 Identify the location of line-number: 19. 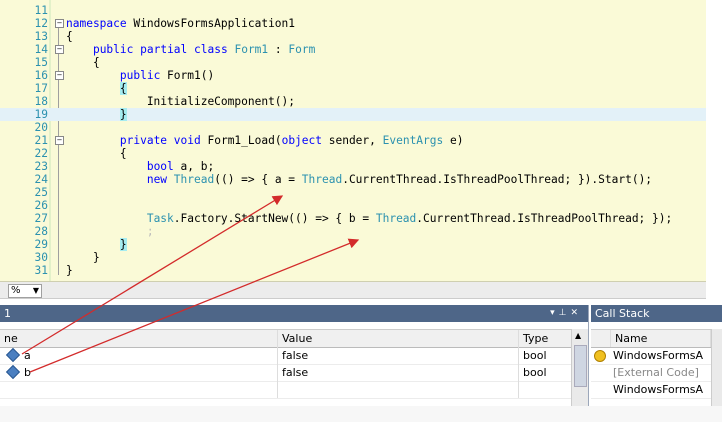
(41, 114).